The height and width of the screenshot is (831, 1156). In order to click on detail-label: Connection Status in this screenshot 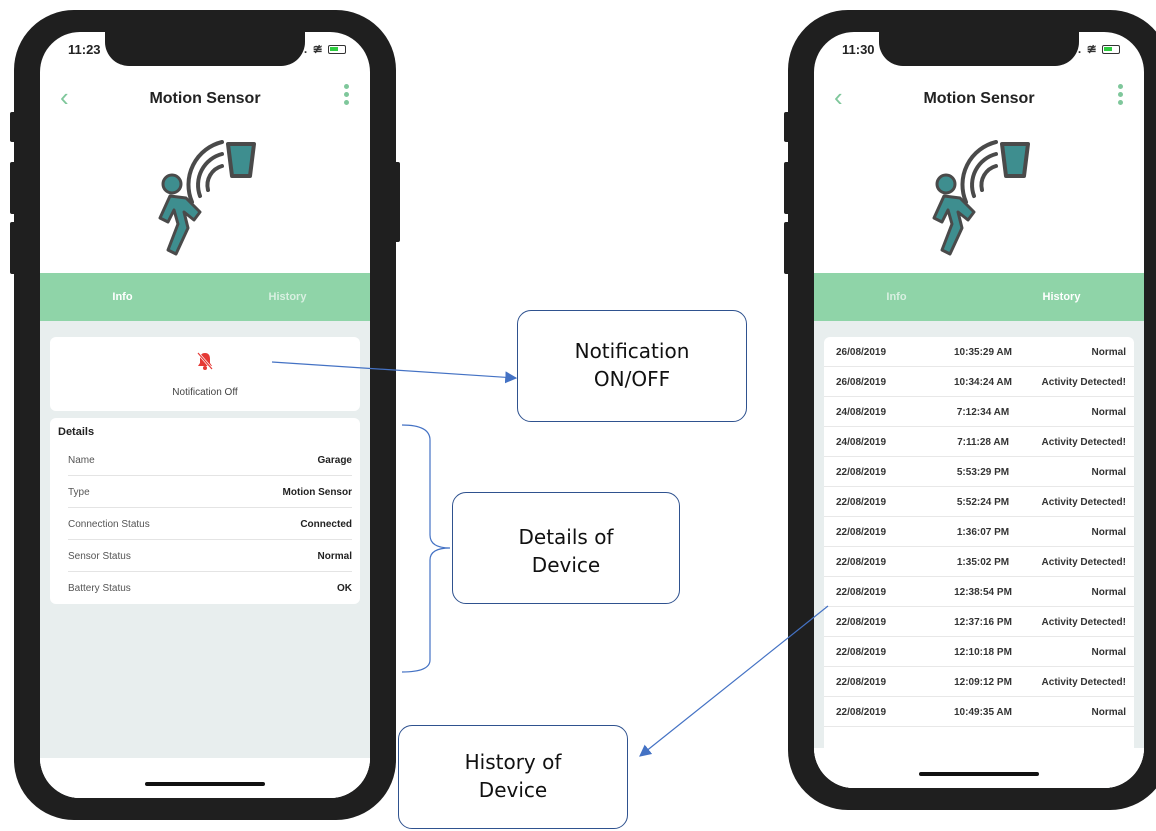, I will do `click(109, 524)`.